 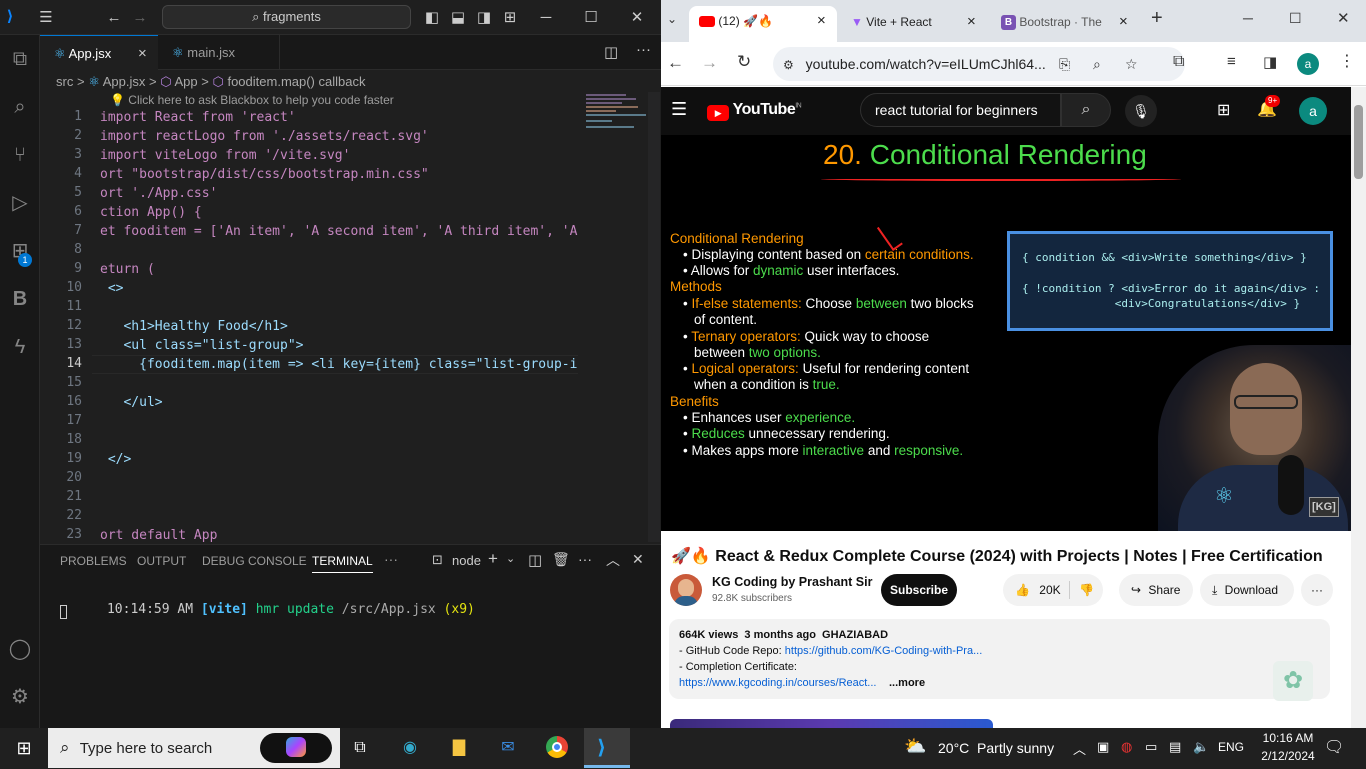 What do you see at coordinates (112, 288) in the screenshot?
I see `code-line: <>` at bounding box center [112, 288].